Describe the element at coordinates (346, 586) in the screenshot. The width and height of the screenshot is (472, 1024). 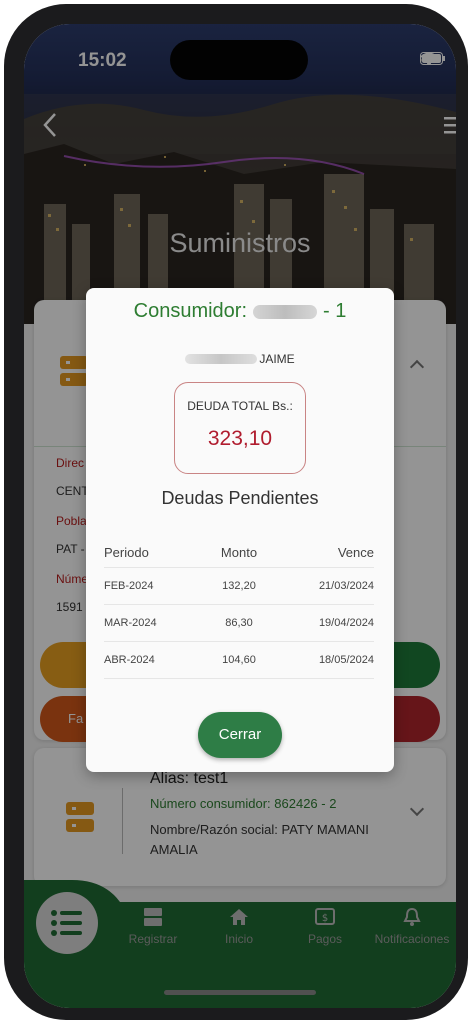
I see `cell-due-date: 21/03/2024` at that location.